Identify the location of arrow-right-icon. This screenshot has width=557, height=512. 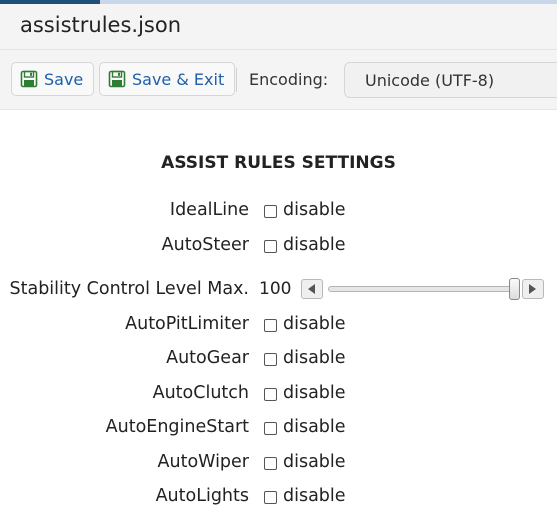
(533, 289).